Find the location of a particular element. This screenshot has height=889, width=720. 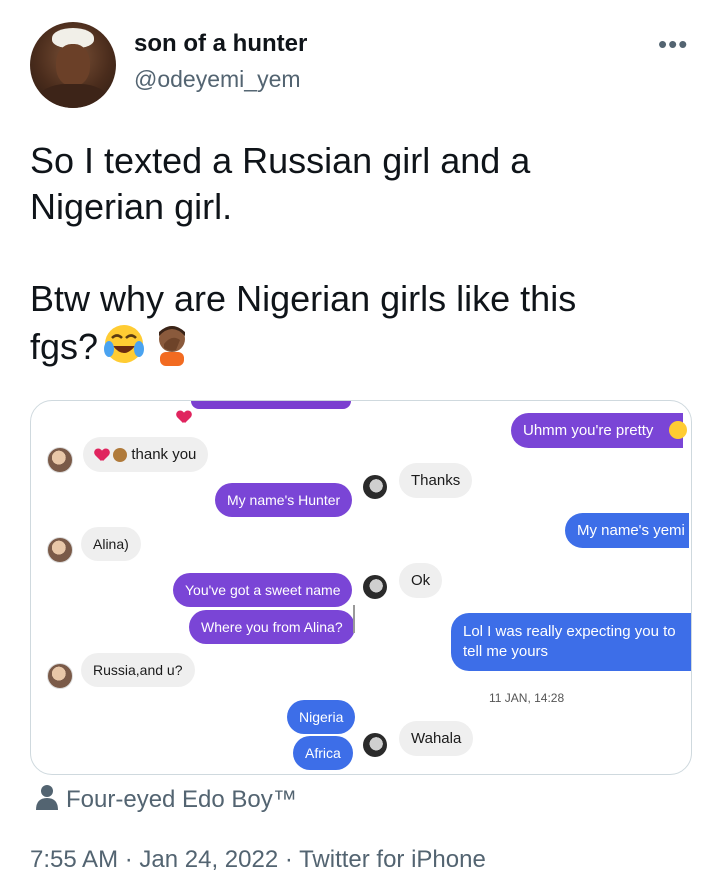

user-handle: @odeyemi_yem is located at coordinates (217, 79).